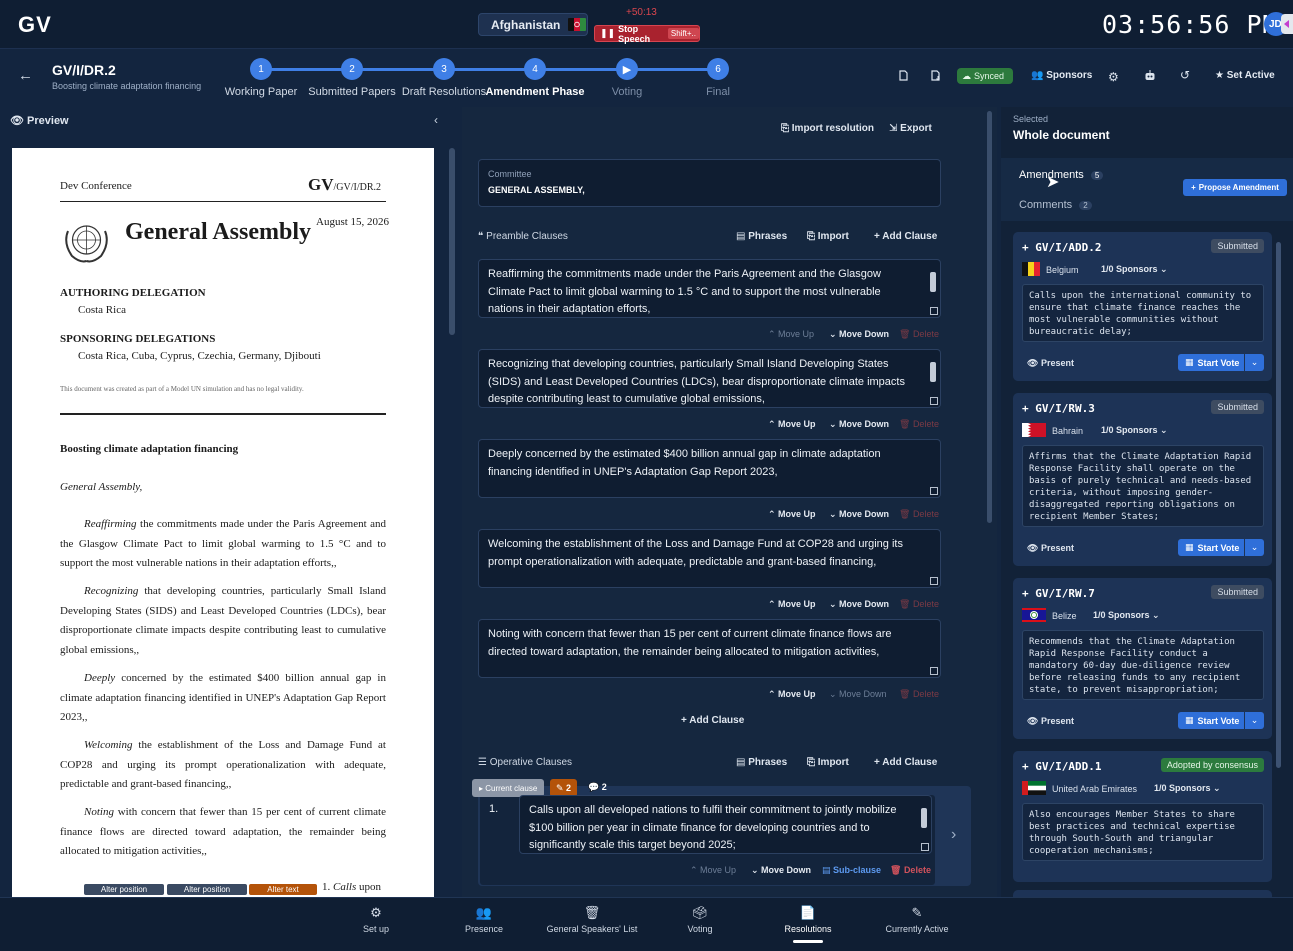 The height and width of the screenshot is (951, 1293). I want to click on step-2: 2, so click(352, 69).